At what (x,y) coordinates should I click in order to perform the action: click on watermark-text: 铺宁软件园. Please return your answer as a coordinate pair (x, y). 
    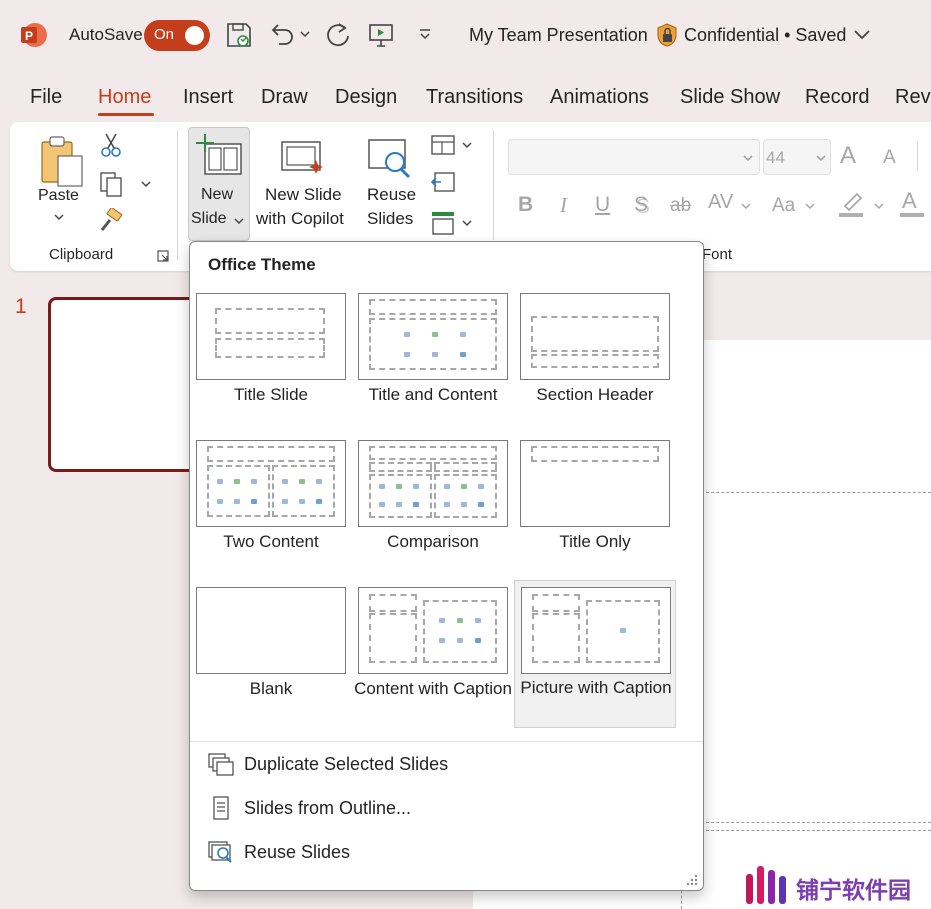
    Looking at the image, I should click on (853, 890).